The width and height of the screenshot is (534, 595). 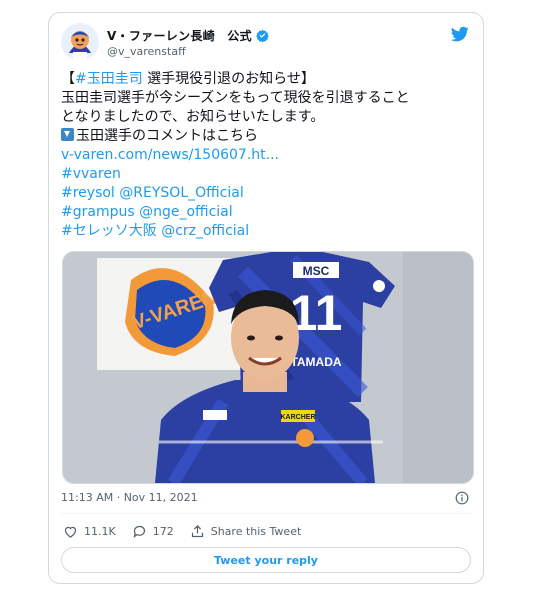 I want to click on mention-link: @crz_official, so click(x=205, y=231).